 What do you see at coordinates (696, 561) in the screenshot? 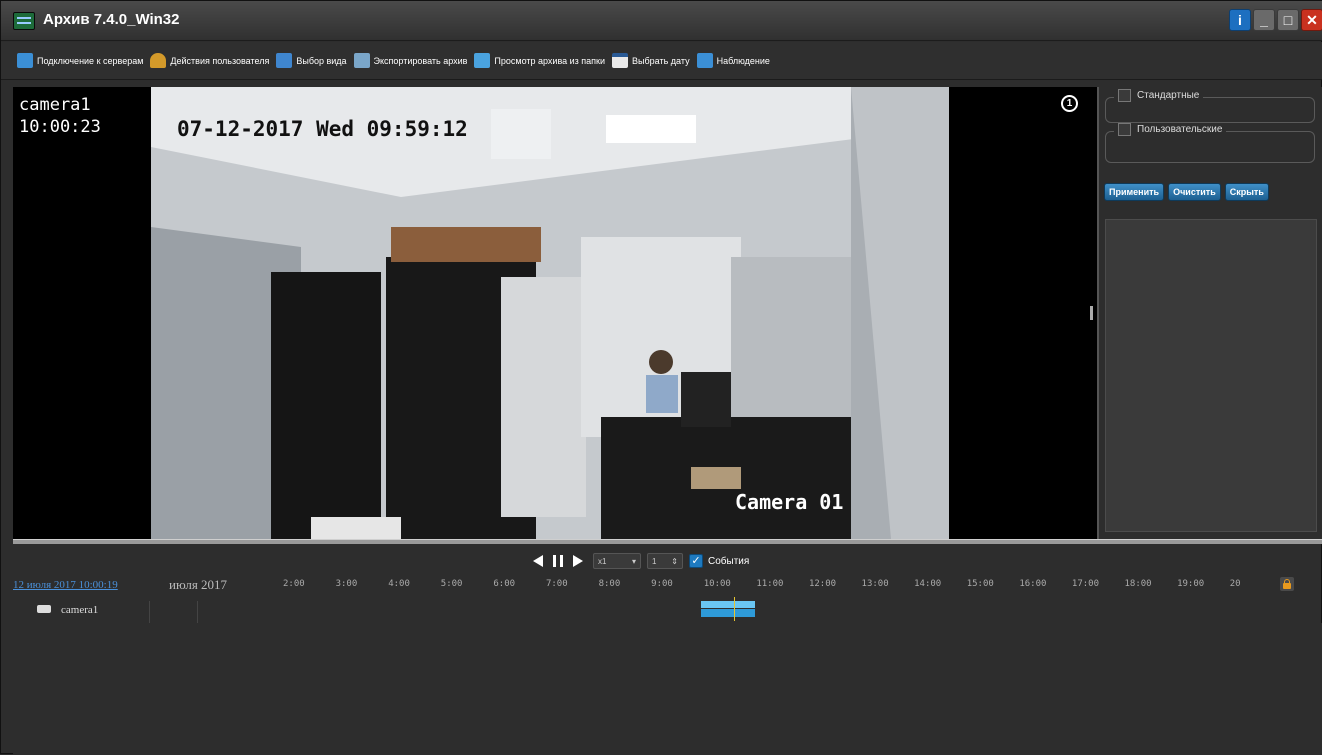
I see `events-checkbox: ✓` at bounding box center [696, 561].